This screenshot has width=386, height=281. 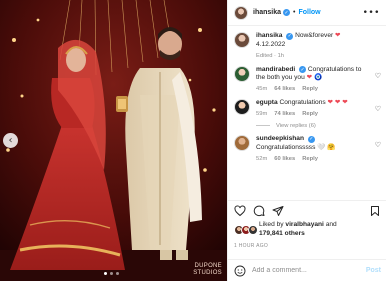 I want to click on caption-edited-time: Edited · 1h, so click(x=270, y=55).